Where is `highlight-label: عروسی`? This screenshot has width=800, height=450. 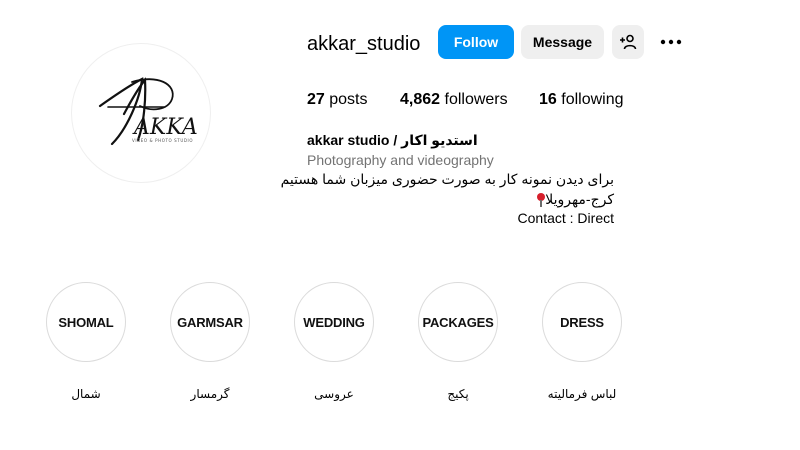 highlight-label: عروسی is located at coordinates (334, 394).